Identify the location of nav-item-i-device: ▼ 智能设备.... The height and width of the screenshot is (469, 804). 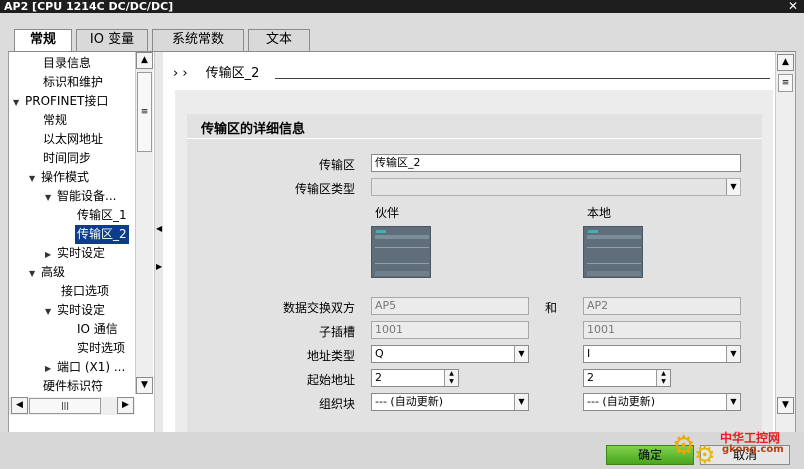
(80, 196).